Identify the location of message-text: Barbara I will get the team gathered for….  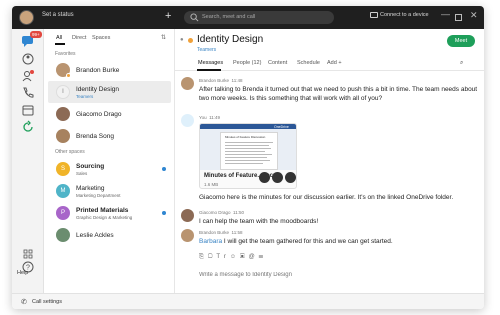
(339, 241).